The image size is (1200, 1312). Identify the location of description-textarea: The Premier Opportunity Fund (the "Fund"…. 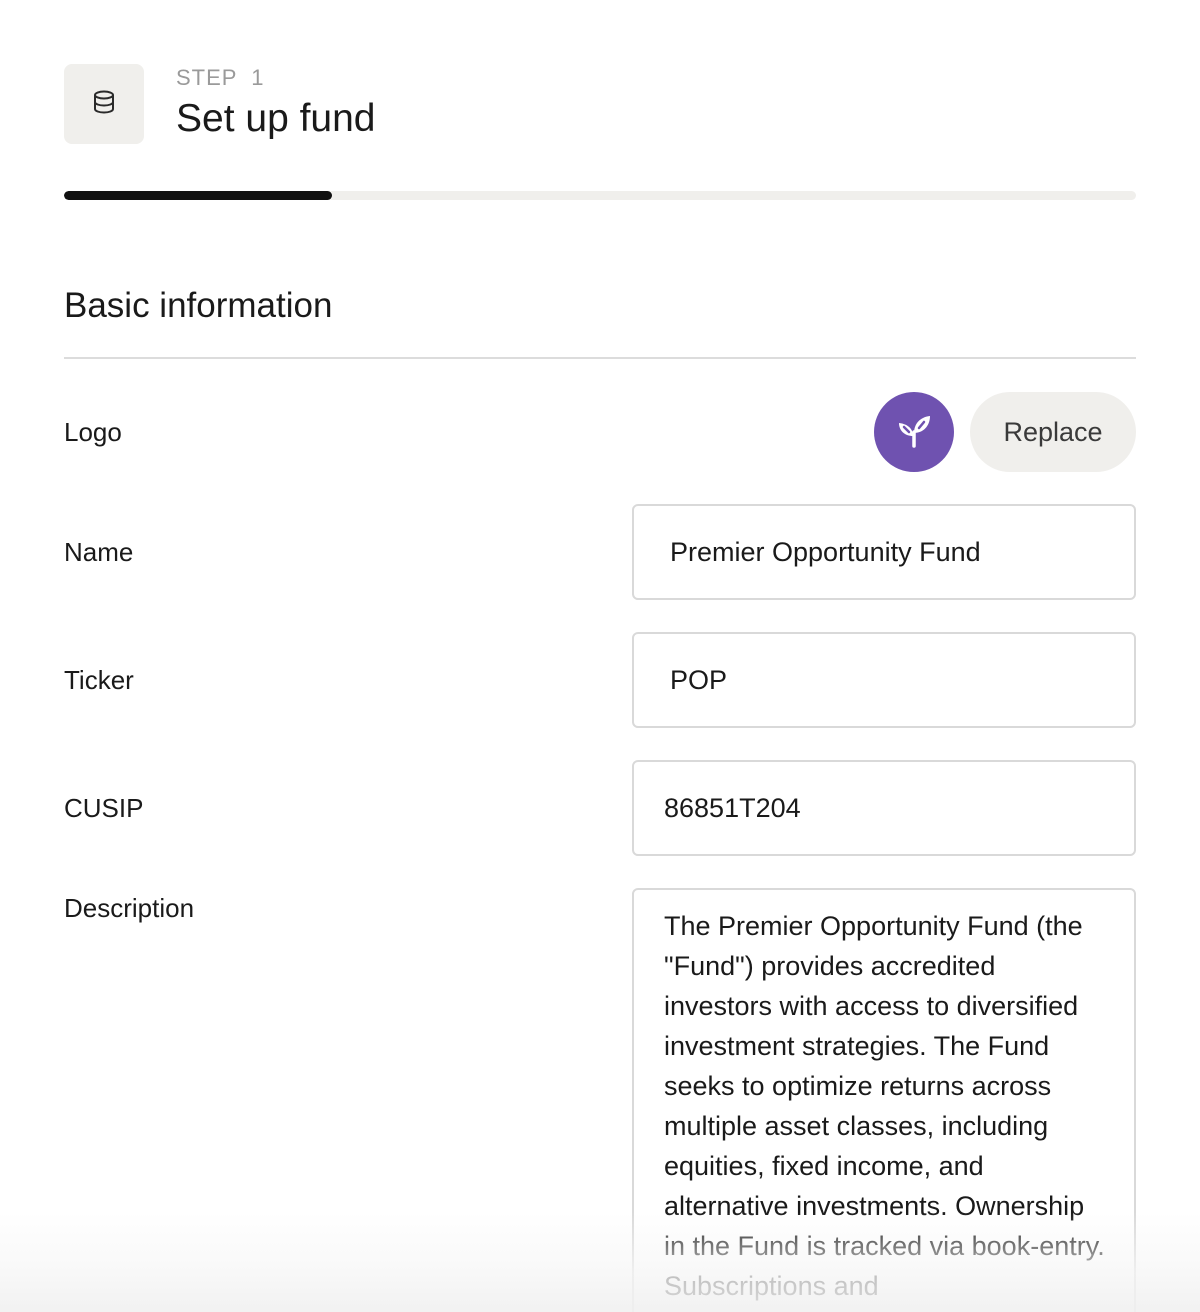
(884, 1100).